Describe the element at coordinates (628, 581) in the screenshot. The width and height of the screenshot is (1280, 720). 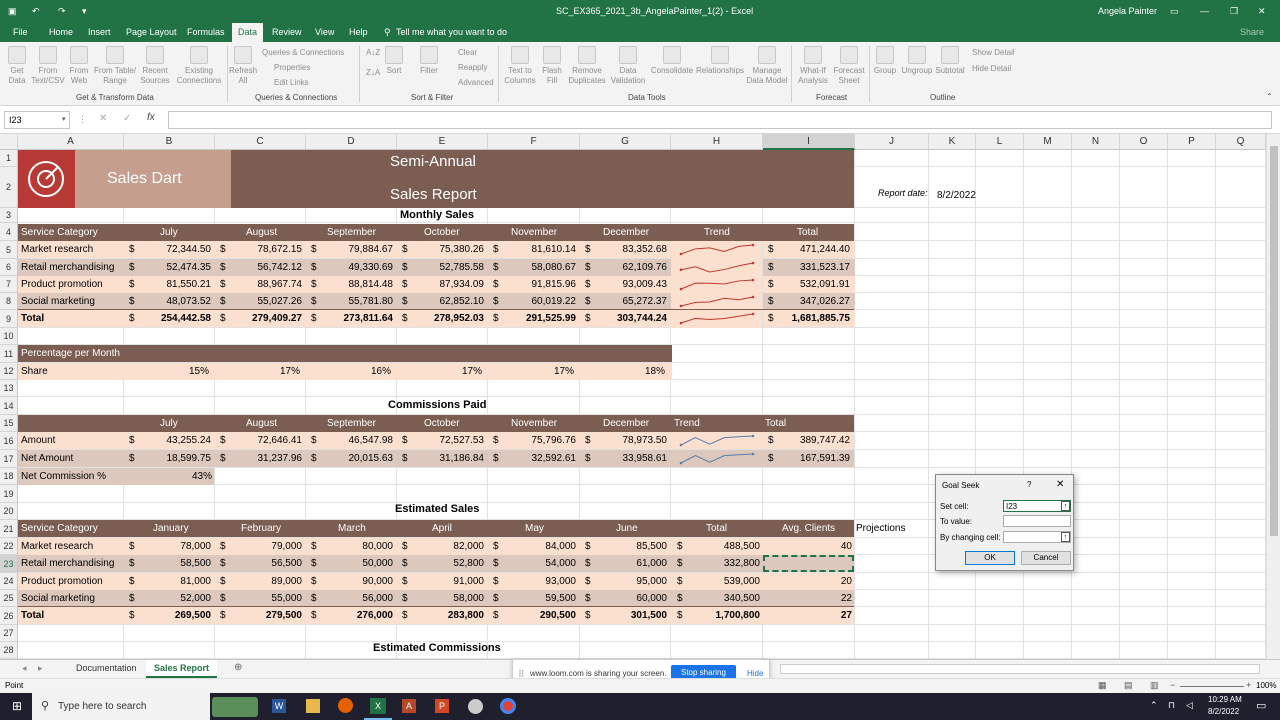
I see `estimate-value: 95,000` at that location.